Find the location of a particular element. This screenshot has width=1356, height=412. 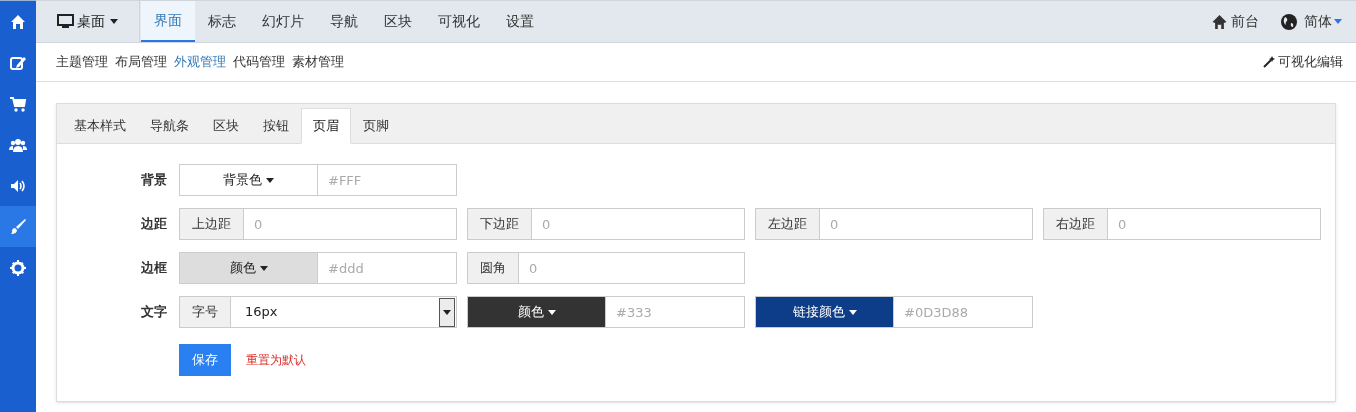

color-input: #FFF is located at coordinates (387, 180).